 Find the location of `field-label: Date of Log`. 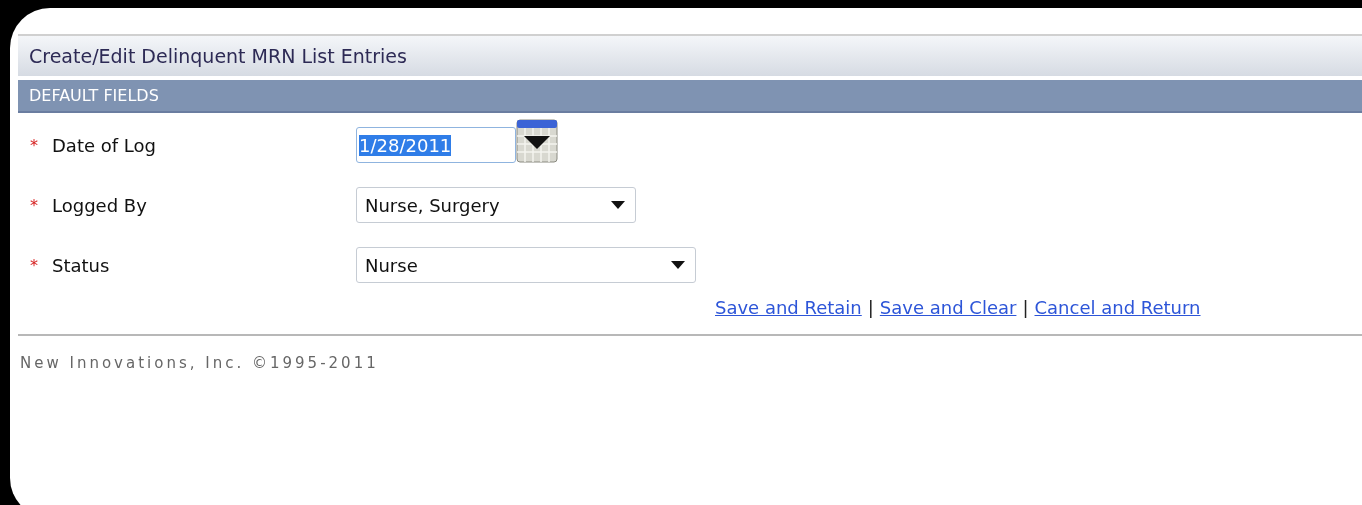

field-label: Date of Log is located at coordinates (104, 145).